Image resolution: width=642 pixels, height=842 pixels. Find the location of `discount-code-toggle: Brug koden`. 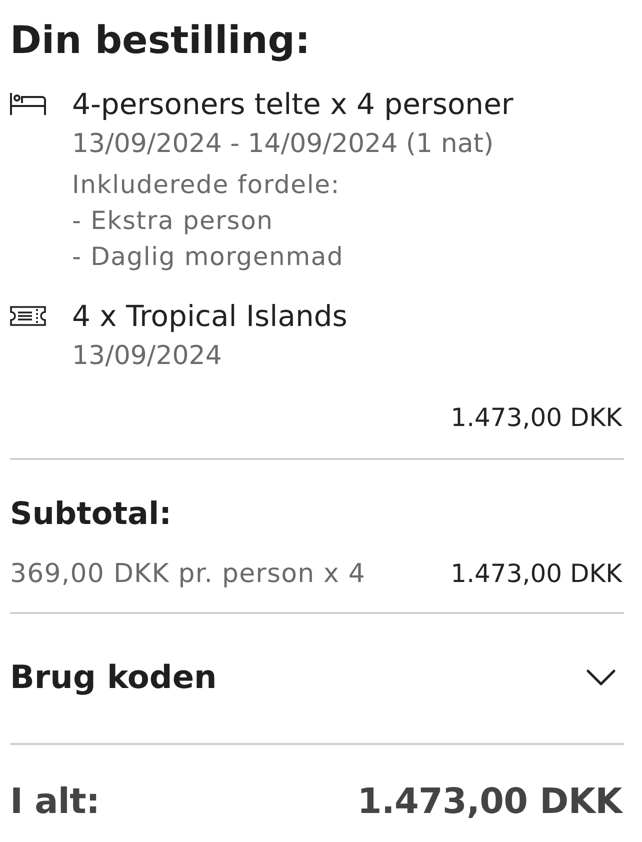

discount-code-toggle: Brug koden is located at coordinates (316, 677).